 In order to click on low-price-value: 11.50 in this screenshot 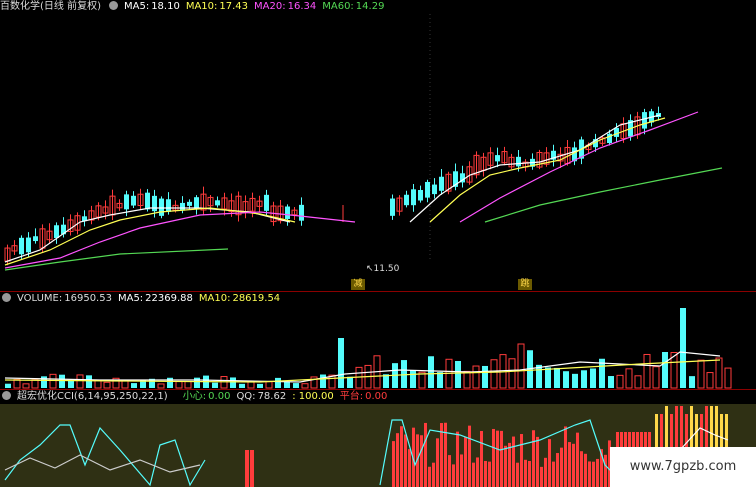, I will do `click(386, 269)`.